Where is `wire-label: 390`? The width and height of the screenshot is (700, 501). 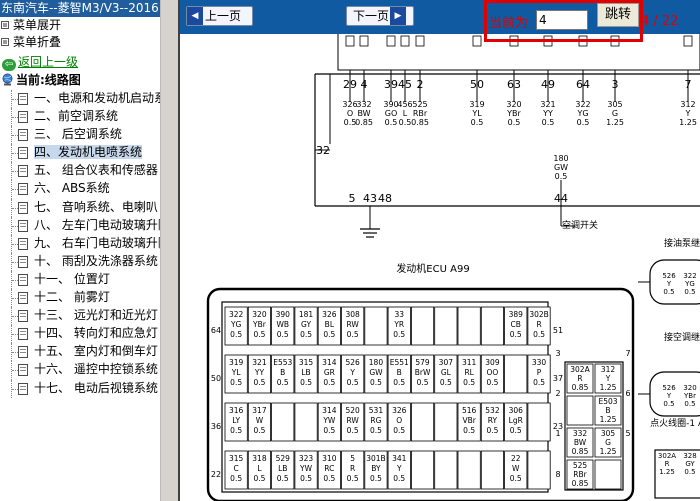
wire-label: 390 is located at coordinates (390, 104).